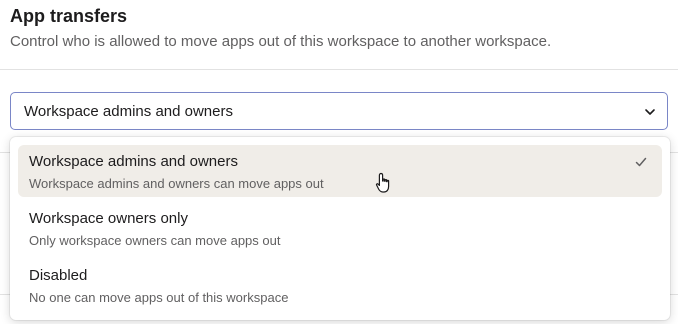 The image size is (678, 324). I want to click on chevron-down-icon, so click(650, 112).